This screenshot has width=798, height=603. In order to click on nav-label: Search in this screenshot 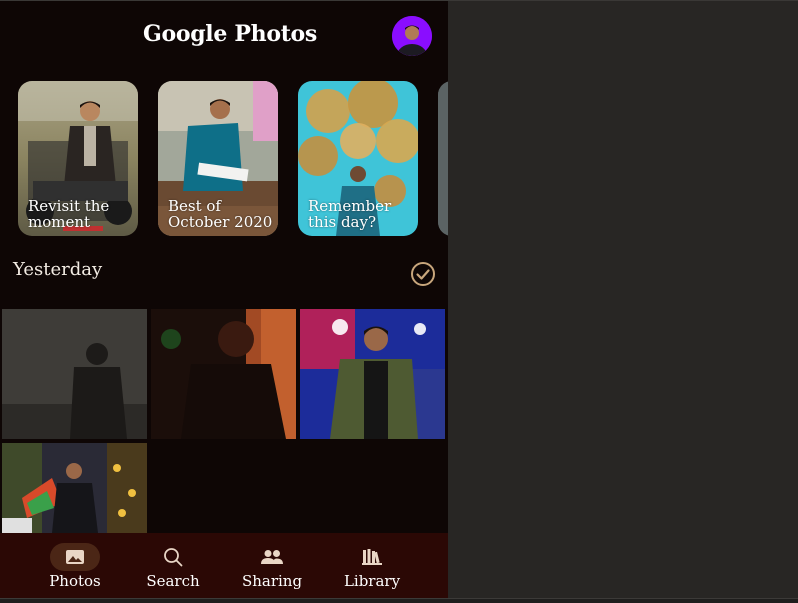, I will do `click(173, 581)`.